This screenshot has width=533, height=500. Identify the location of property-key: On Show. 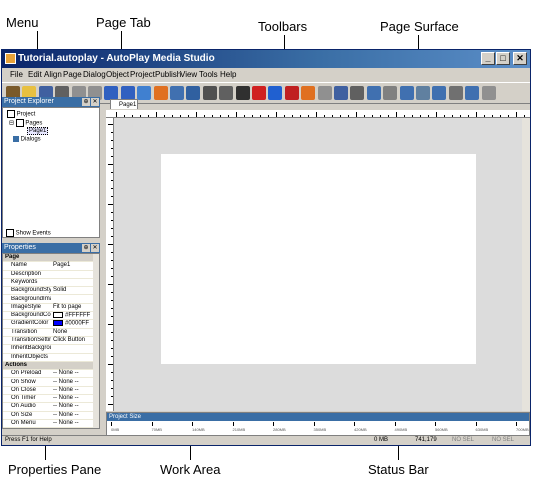
(23, 381).